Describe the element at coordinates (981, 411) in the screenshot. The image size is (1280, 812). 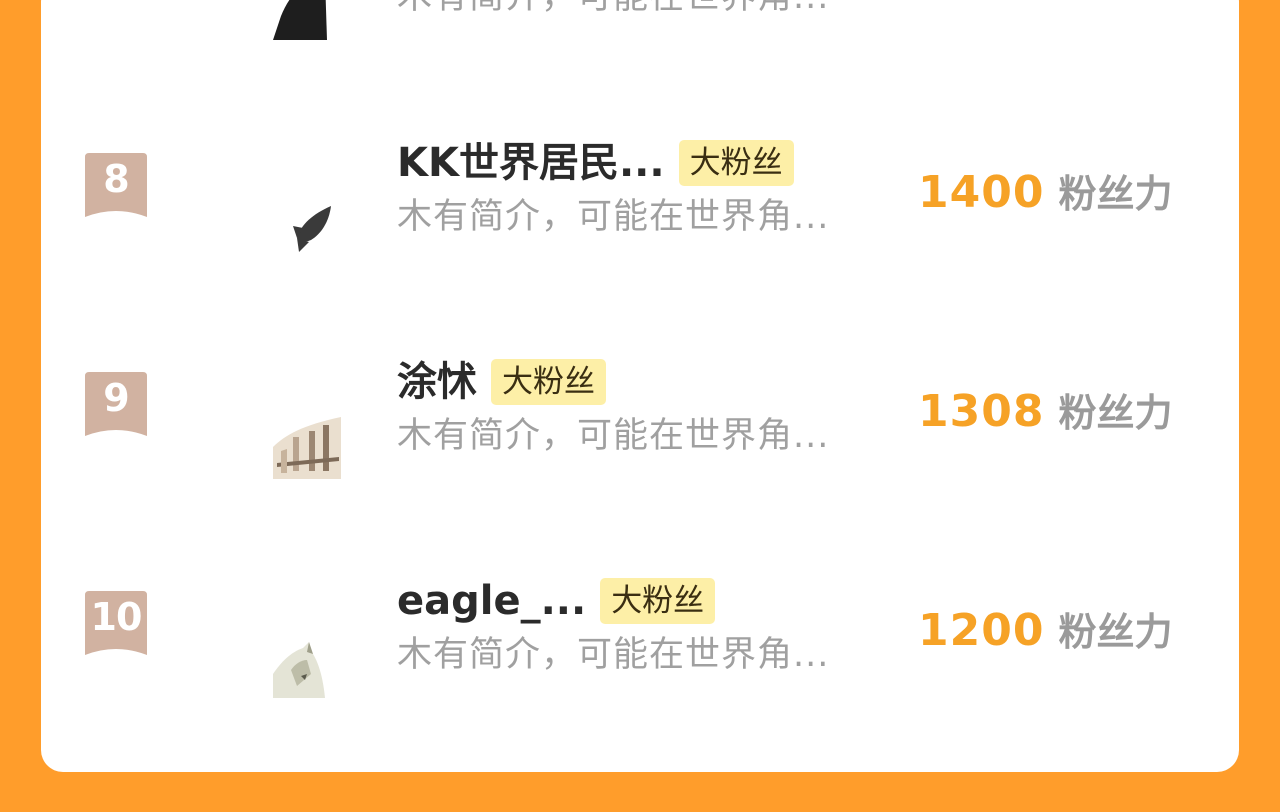
I see `fan-power-score: 1308` at that location.